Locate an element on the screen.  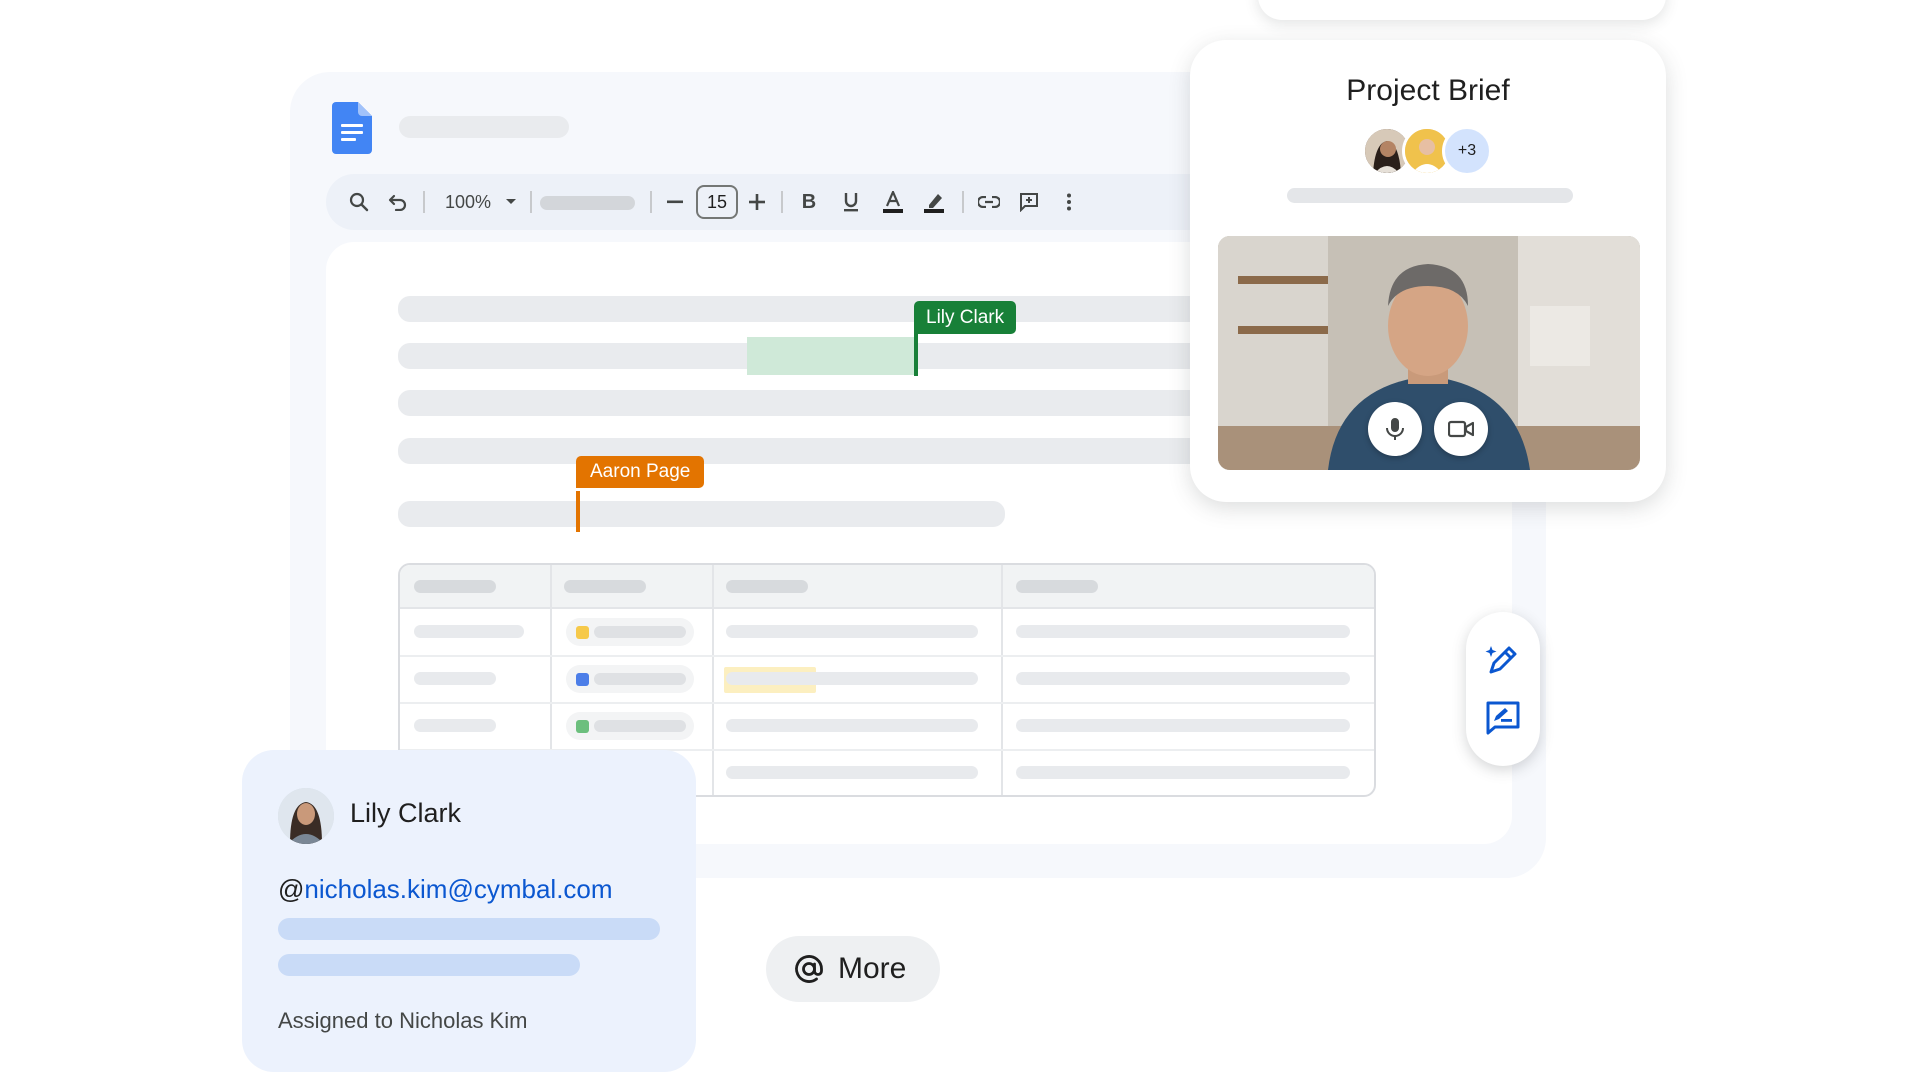
collaborator-tag-lily: Lily Clark is located at coordinates (965, 317).